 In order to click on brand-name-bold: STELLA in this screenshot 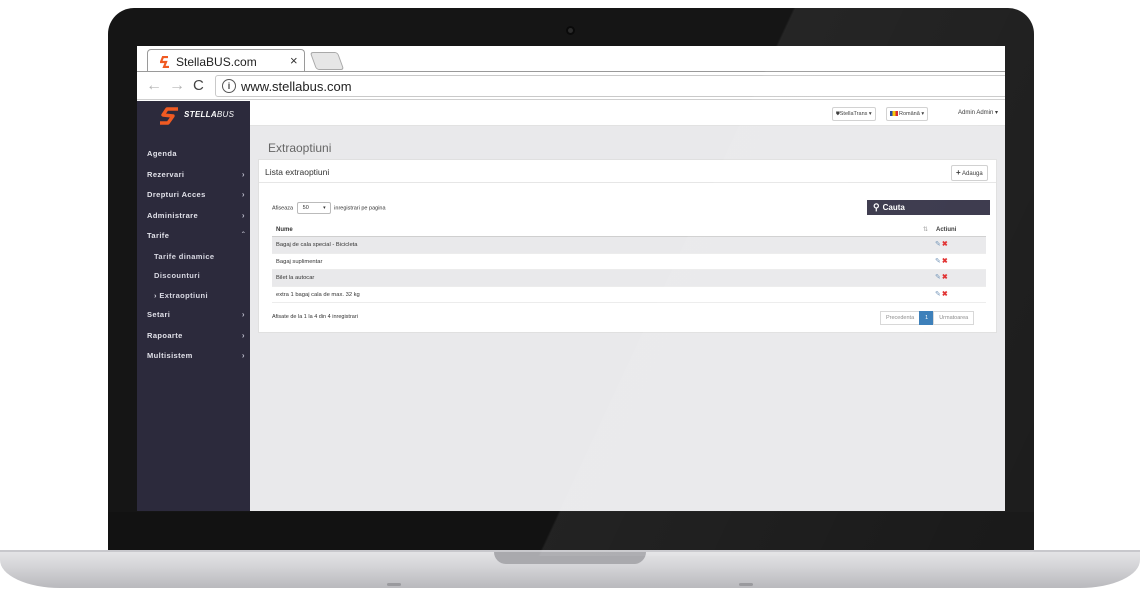, I will do `click(200, 114)`.